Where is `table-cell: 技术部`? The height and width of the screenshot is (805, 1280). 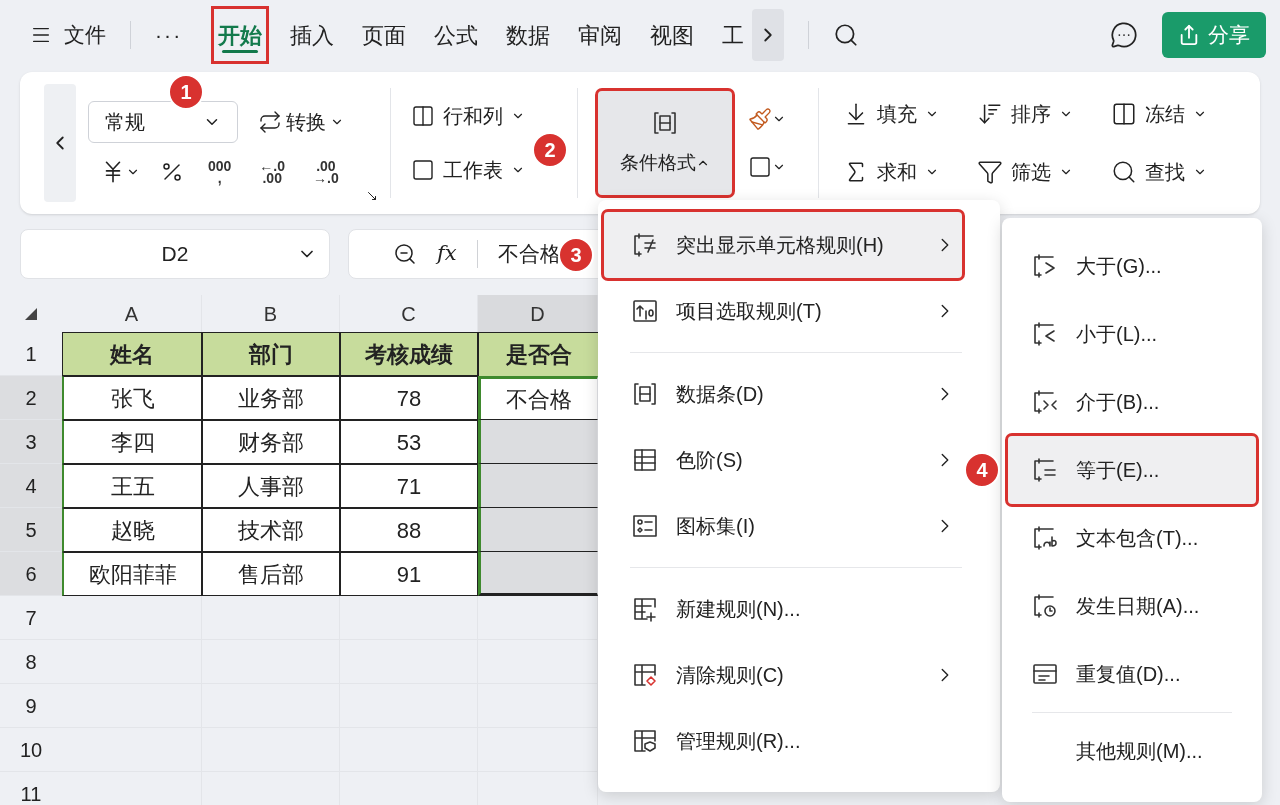 table-cell: 技术部 is located at coordinates (271, 530).